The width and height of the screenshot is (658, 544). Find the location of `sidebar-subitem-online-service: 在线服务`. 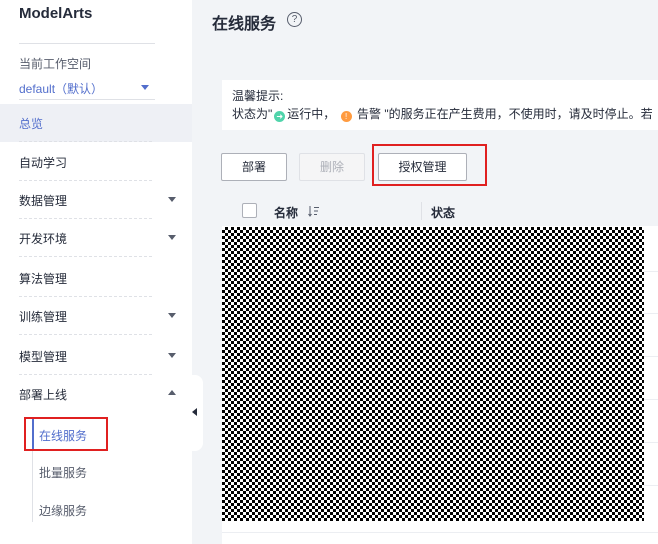

sidebar-subitem-online-service: 在线服务 is located at coordinates (107, 434).